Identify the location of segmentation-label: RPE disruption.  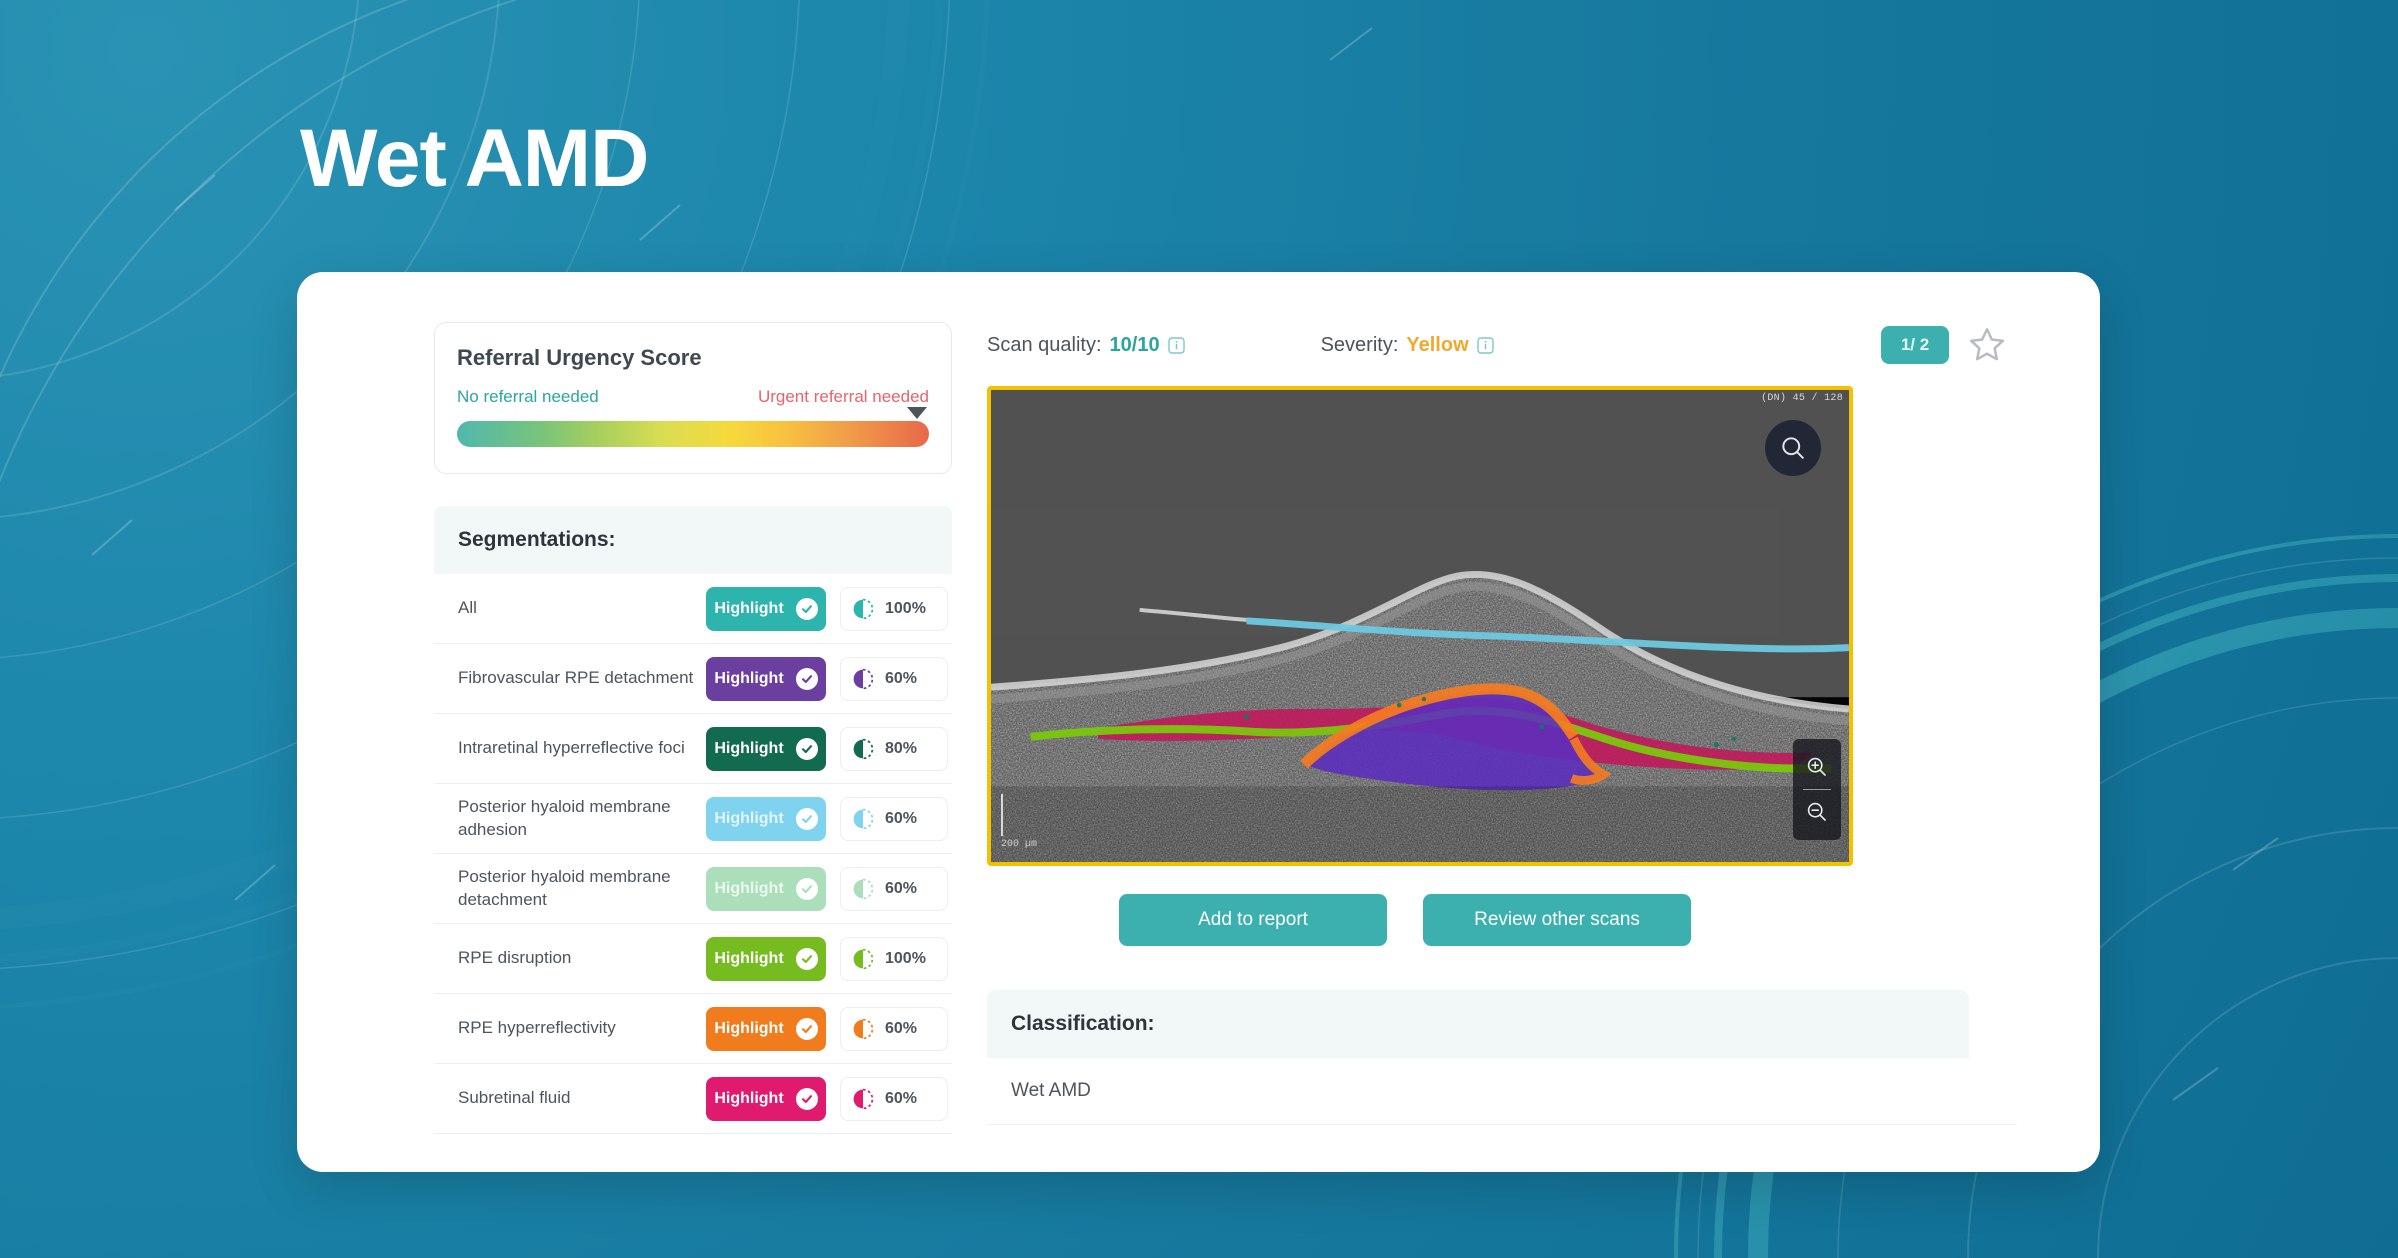
(515, 958).